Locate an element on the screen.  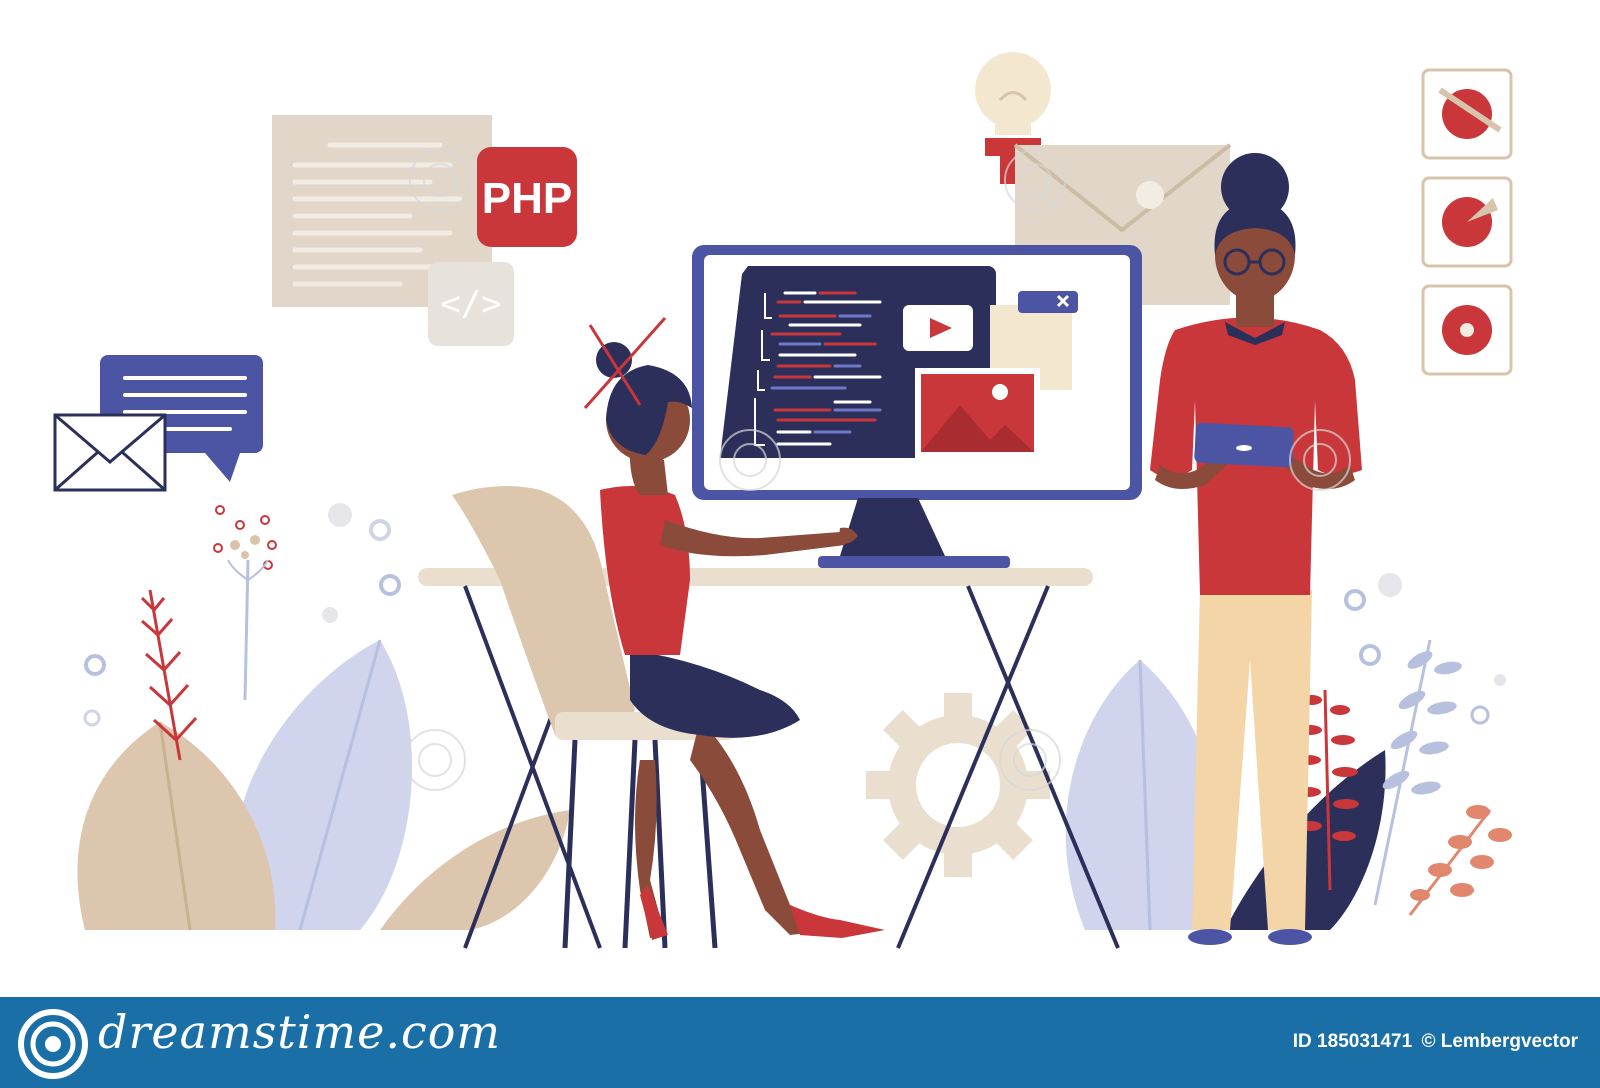
footer-credit: ID 185031471 © Lembergvector is located at coordinates (1433, 1042).